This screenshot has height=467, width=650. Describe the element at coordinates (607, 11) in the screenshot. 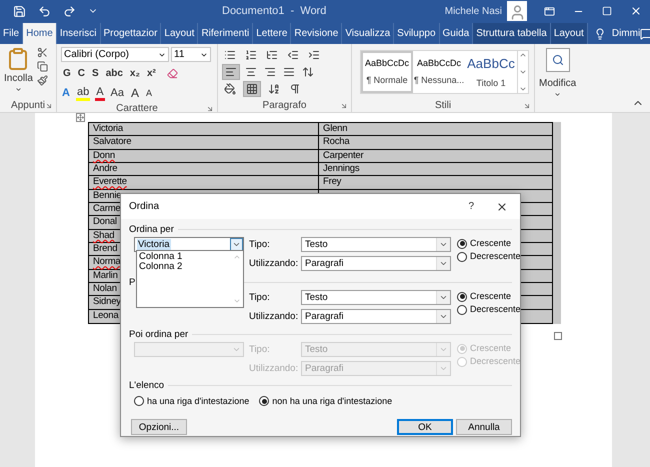

I see `maximize-icon` at that location.